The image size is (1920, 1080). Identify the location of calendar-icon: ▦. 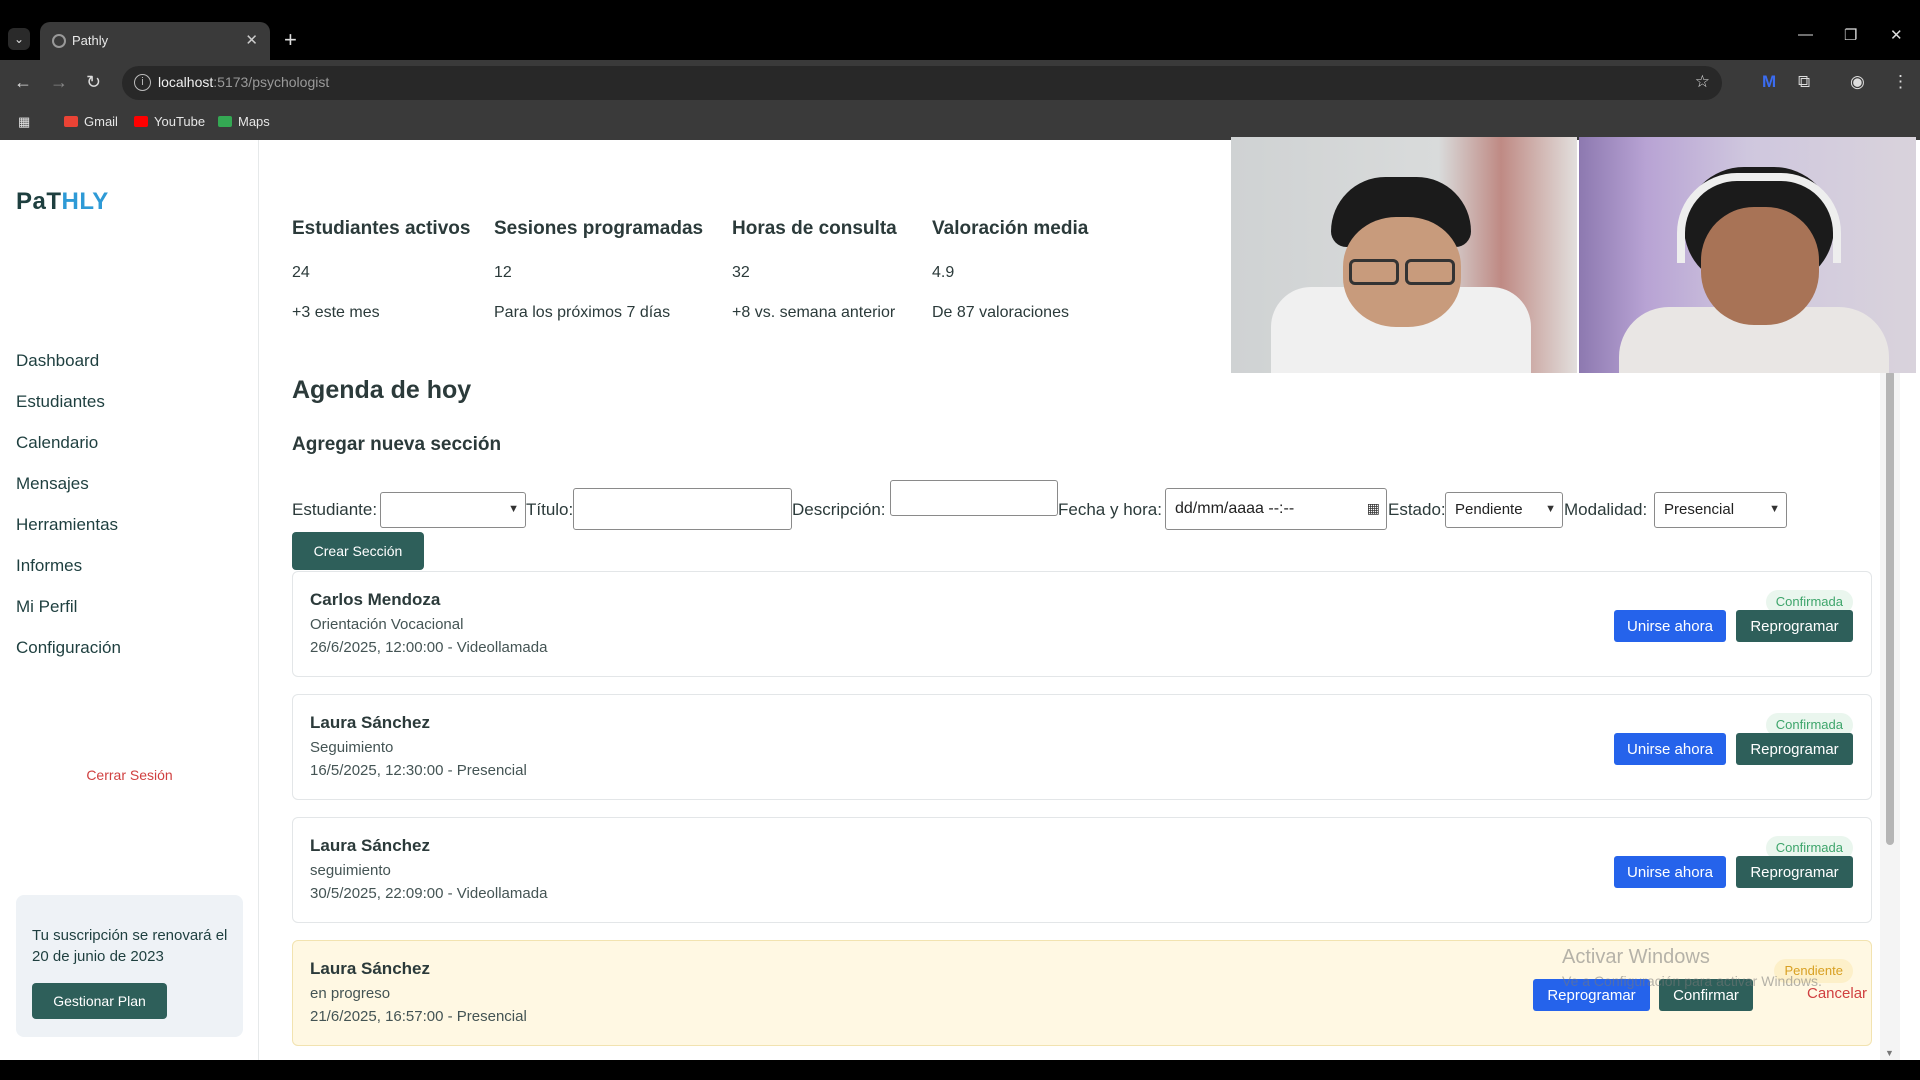
(1373, 508).